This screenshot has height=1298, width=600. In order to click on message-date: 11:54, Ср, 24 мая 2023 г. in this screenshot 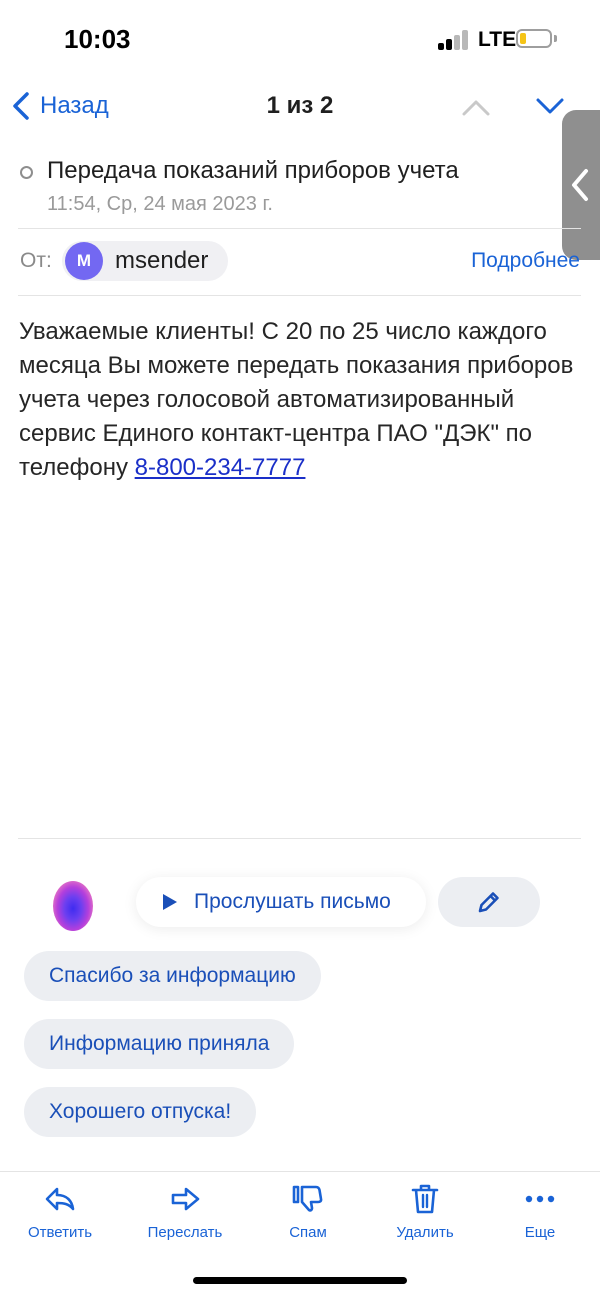, I will do `click(160, 204)`.